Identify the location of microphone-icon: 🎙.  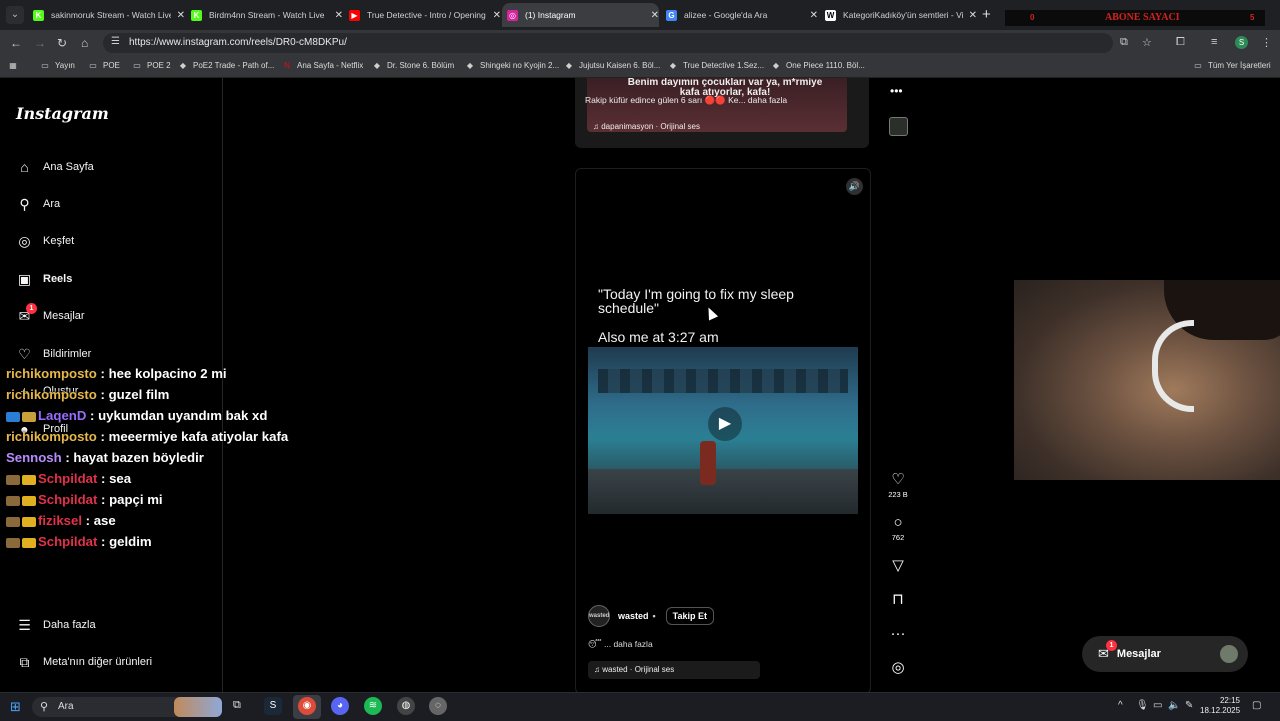
(1142, 705).